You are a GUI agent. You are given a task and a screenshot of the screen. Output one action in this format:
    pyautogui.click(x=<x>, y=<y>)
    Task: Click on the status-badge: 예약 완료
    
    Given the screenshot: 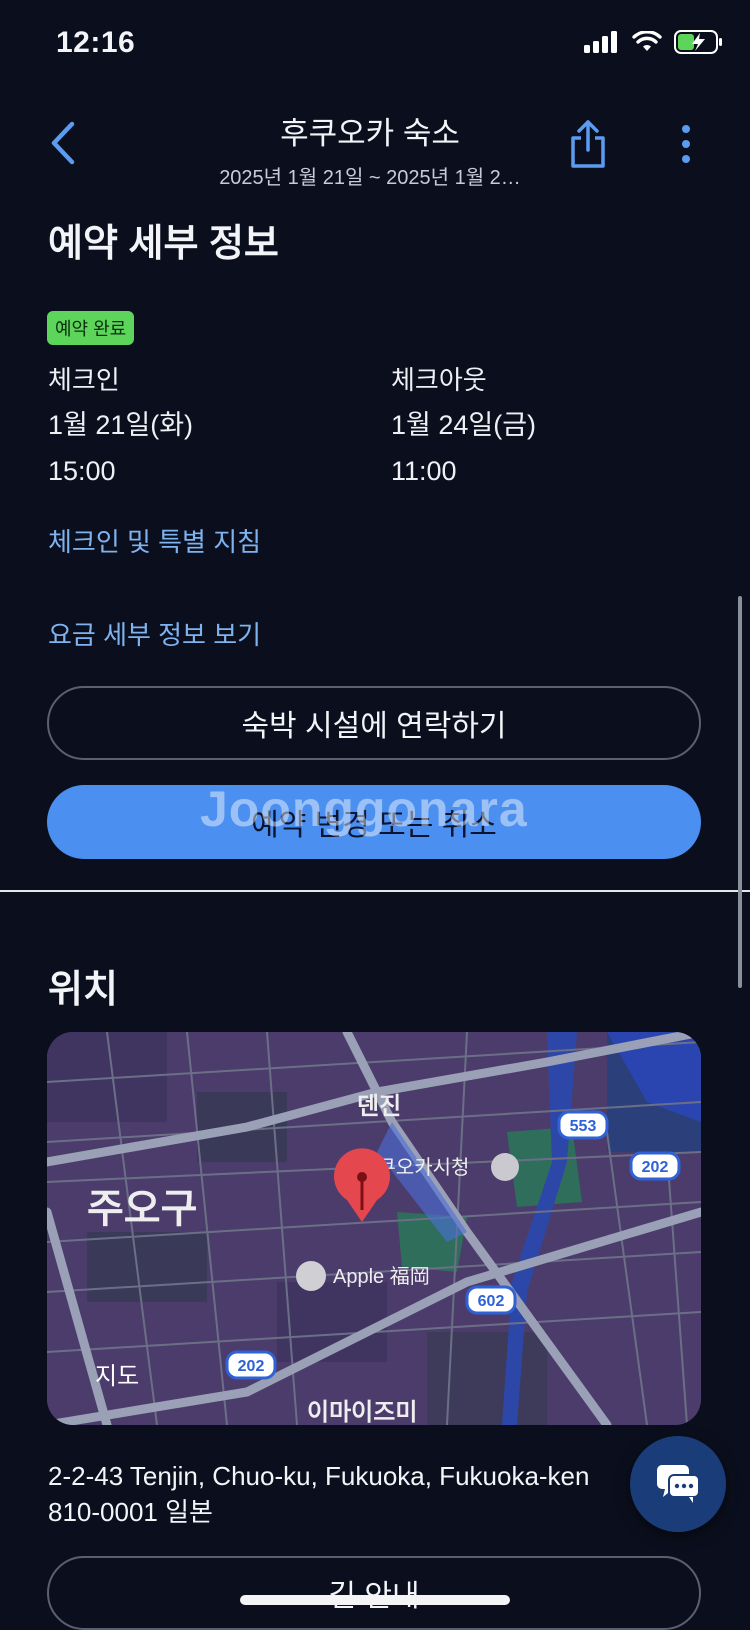 What is the action you would take?
    pyautogui.click(x=91, y=328)
    